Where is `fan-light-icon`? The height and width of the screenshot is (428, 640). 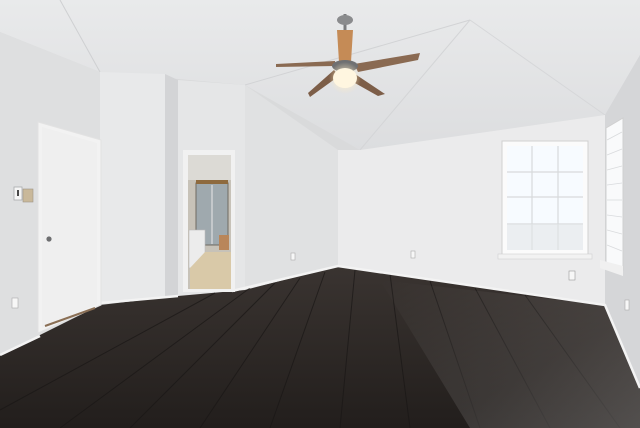
fan-light-icon is located at coordinates (345, 78).